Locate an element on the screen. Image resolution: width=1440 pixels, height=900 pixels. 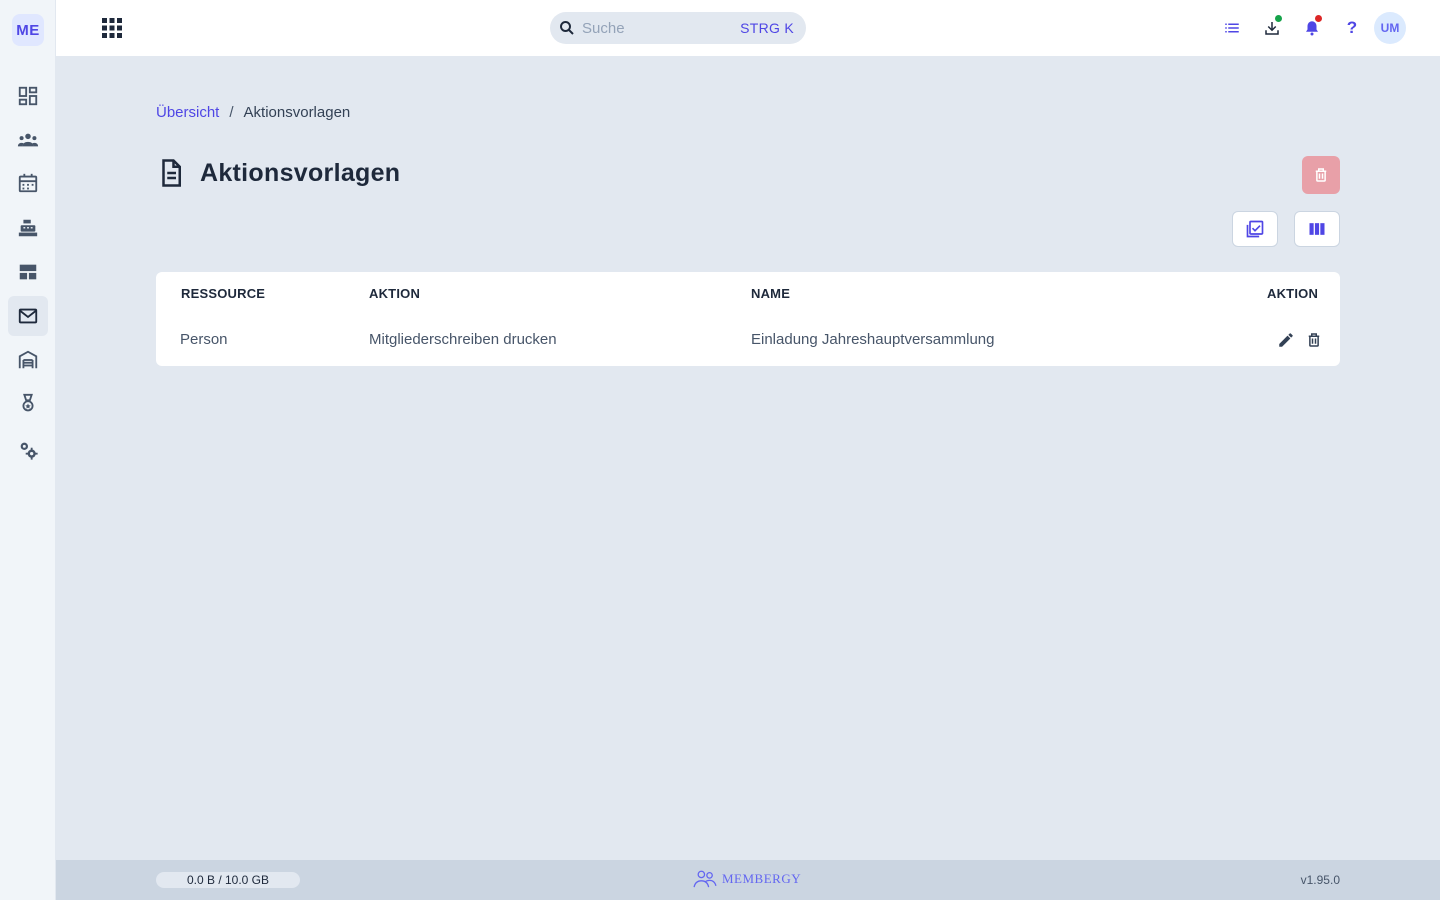
app-version: v1.95.0 is located at coordinates (1320, 880).